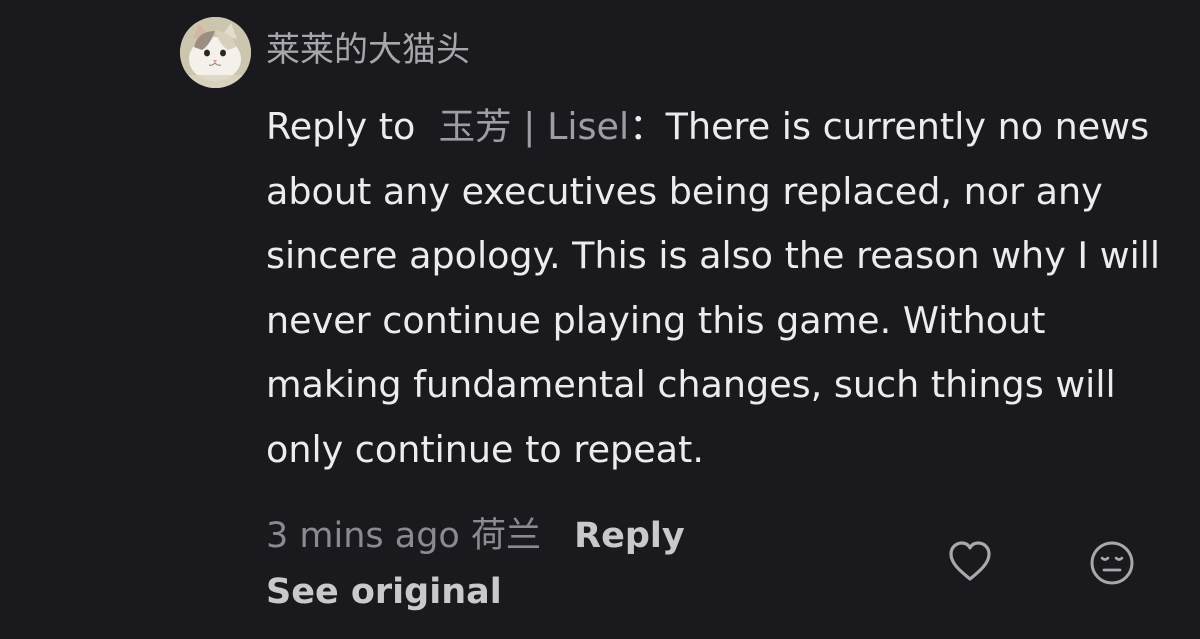  Describe the element at coordinates (363, 536) in the screenshot. I see `comment-timestamp: 3 mins ago` at that location.